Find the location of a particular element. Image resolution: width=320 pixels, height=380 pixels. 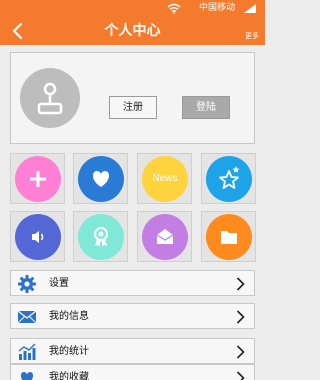

open-envelope-icon is located at coordinates (165, 236).